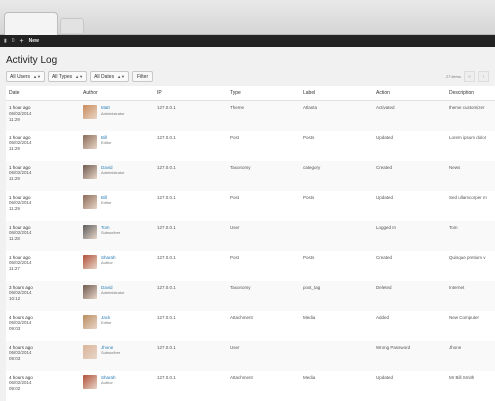  I want to click on prev-page-button: ‹, so click(483, 76).